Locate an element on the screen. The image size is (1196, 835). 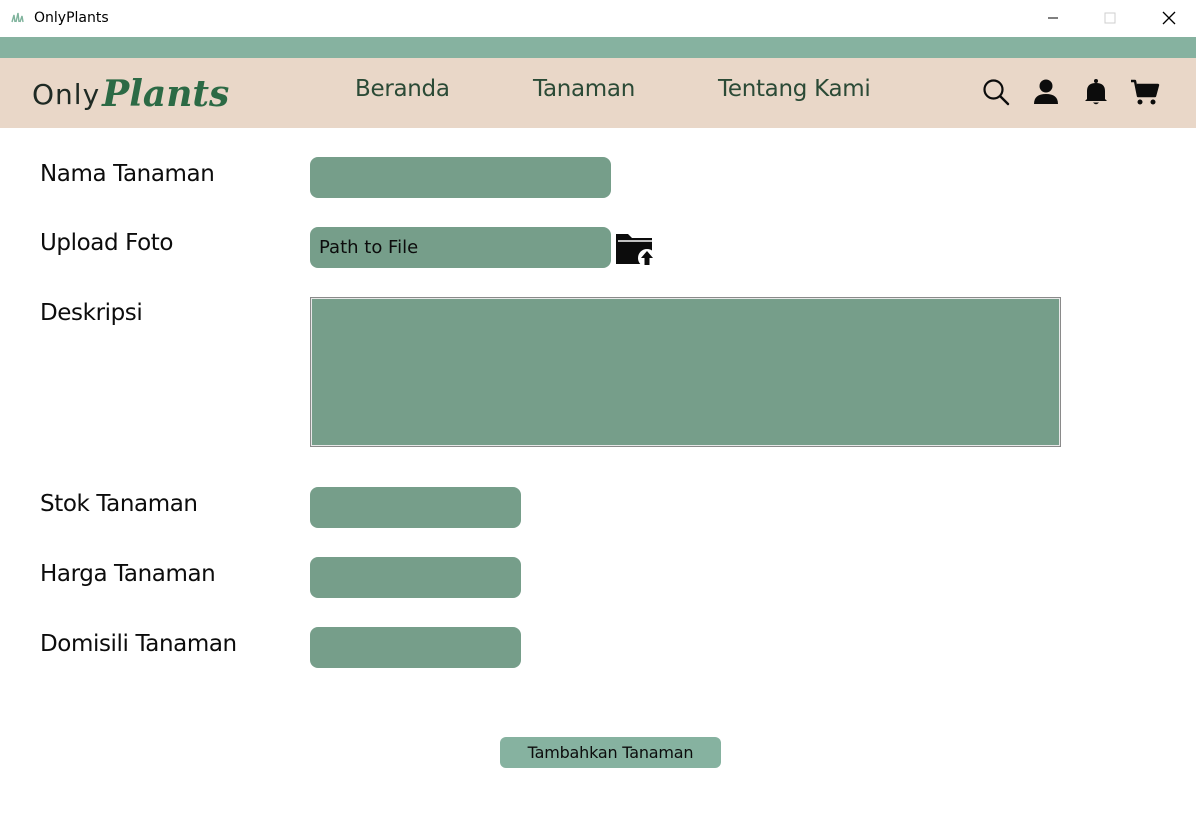
maximize-icon is located at coordinates (1110, 18).